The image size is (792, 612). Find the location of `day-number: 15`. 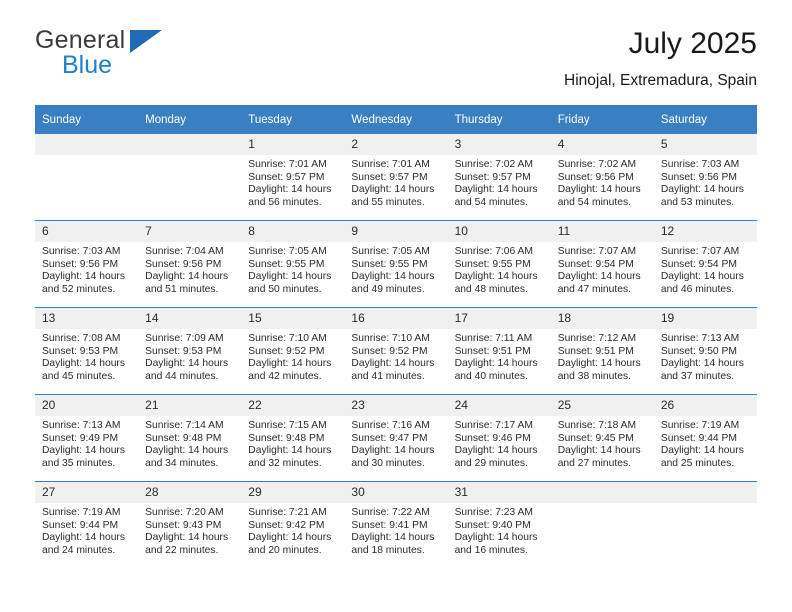

day-number: 15 is located at coordinates (293, 318).